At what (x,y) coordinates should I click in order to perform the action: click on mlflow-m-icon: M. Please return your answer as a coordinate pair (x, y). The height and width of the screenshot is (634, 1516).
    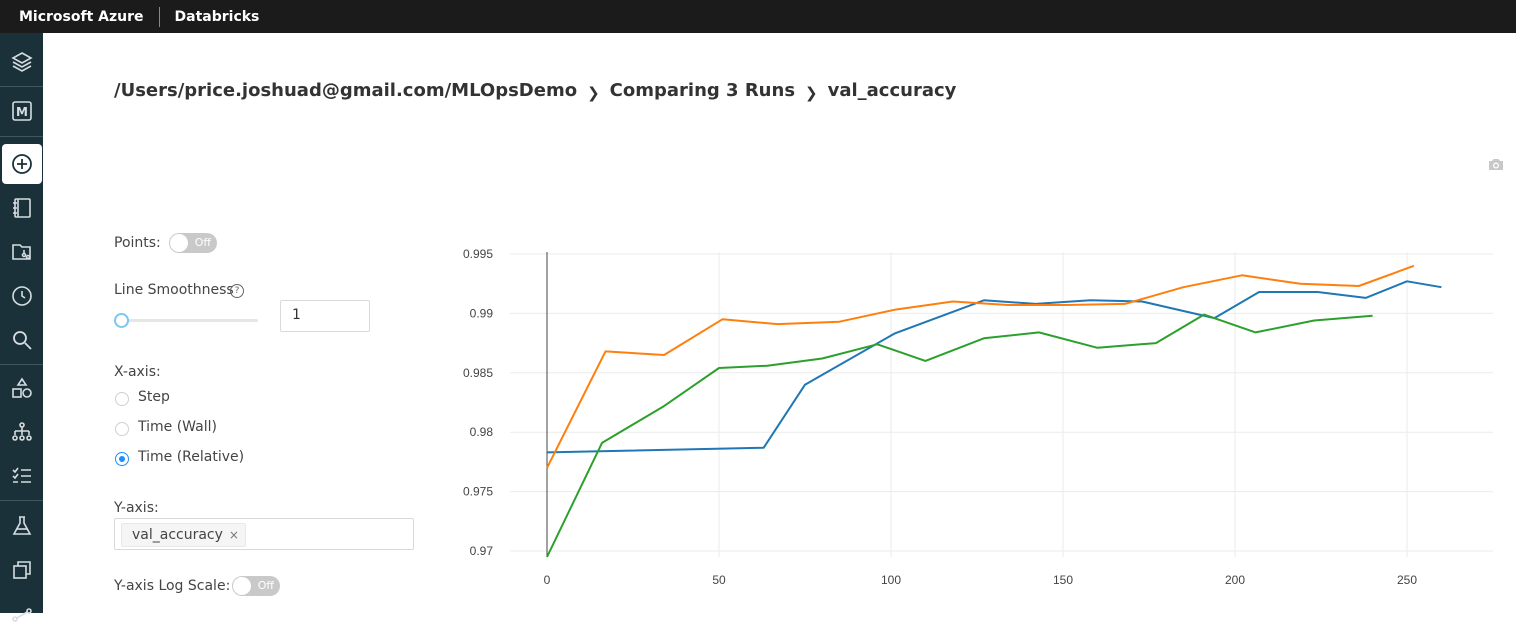
    Looking at the image, I should click on (22, 111).